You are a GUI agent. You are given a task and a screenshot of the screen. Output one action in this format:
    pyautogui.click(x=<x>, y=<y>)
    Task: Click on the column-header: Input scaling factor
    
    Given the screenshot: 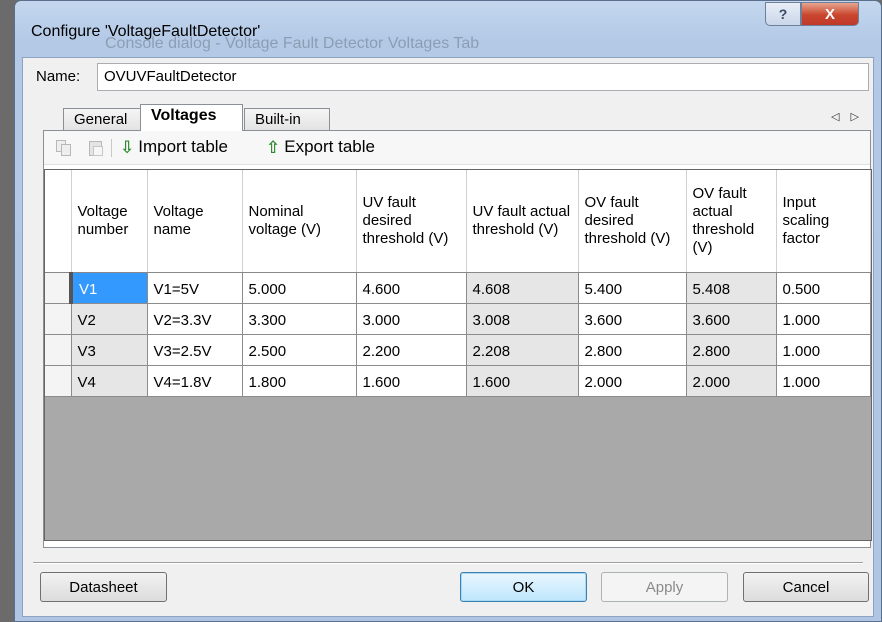 What is the action you would take?
    pyautogui.click(x=823, y=221)
    